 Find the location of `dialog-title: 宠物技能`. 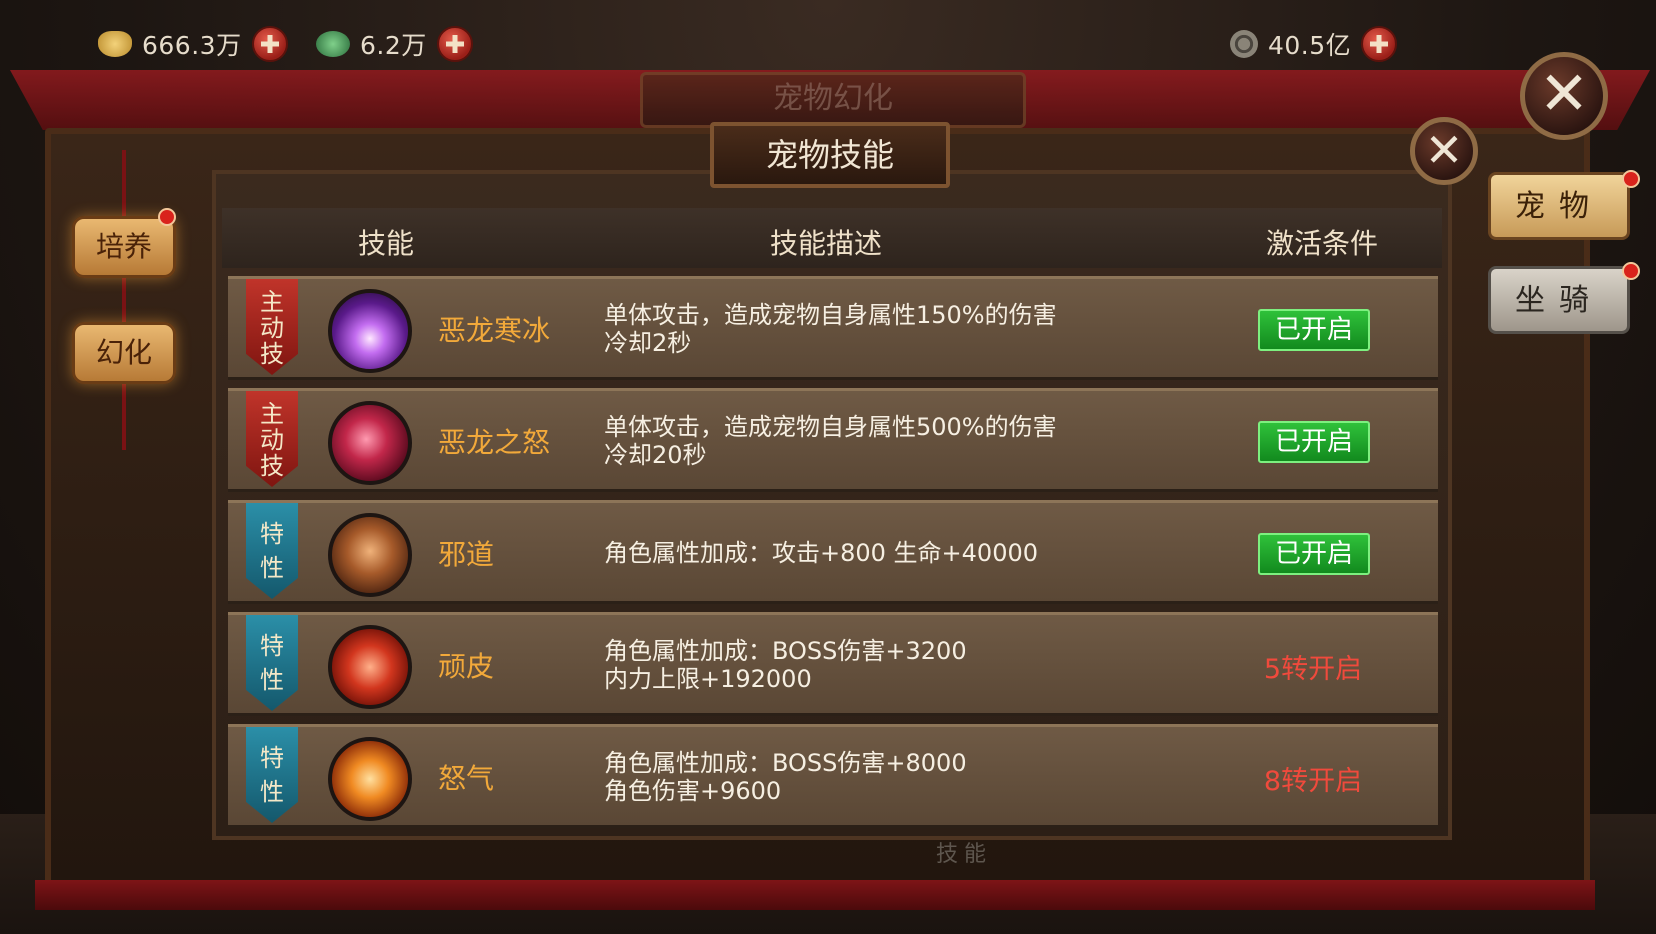

dialog-title: 宠物技能 is located at coordinates (830, 155).